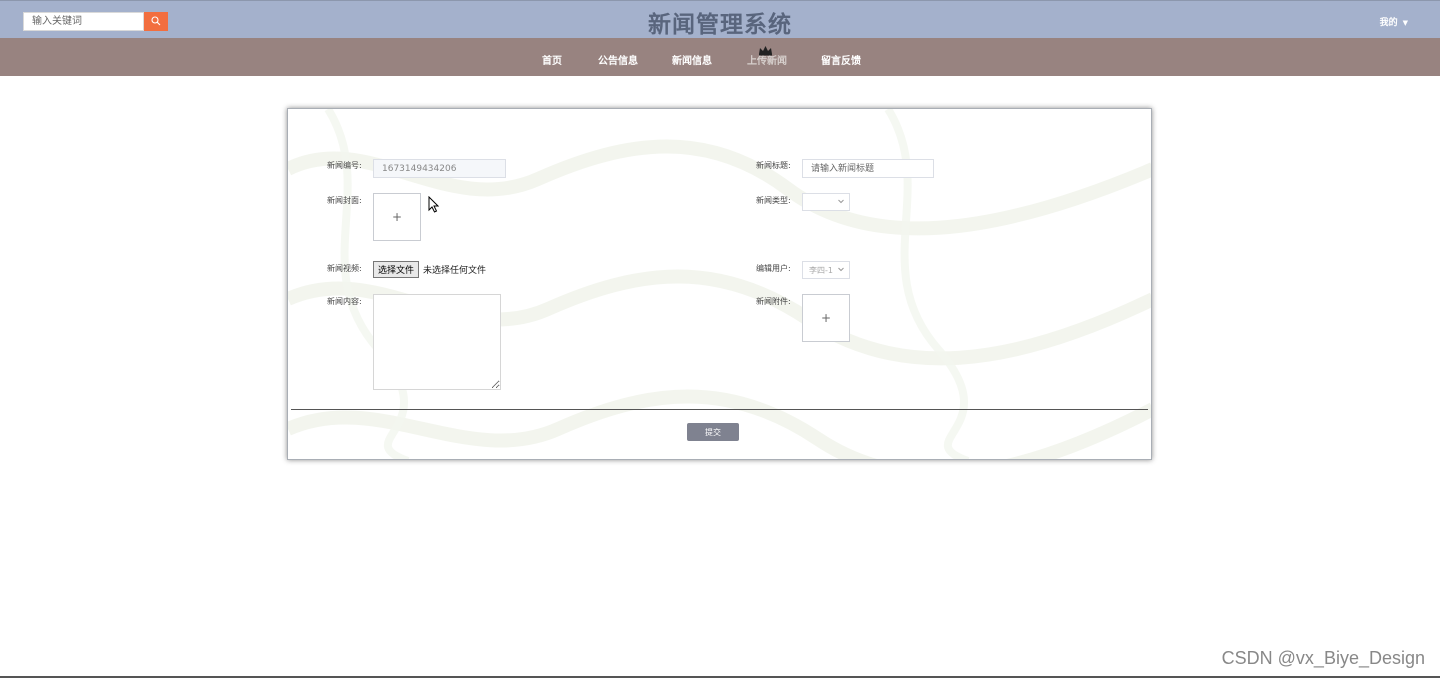 The height and width of the screenshot is (678, 1440). What do you see at coordinates (1388, 23) in the screenshot?
I see `user-menu-label: 我的` at bounding box center [1388, 23].